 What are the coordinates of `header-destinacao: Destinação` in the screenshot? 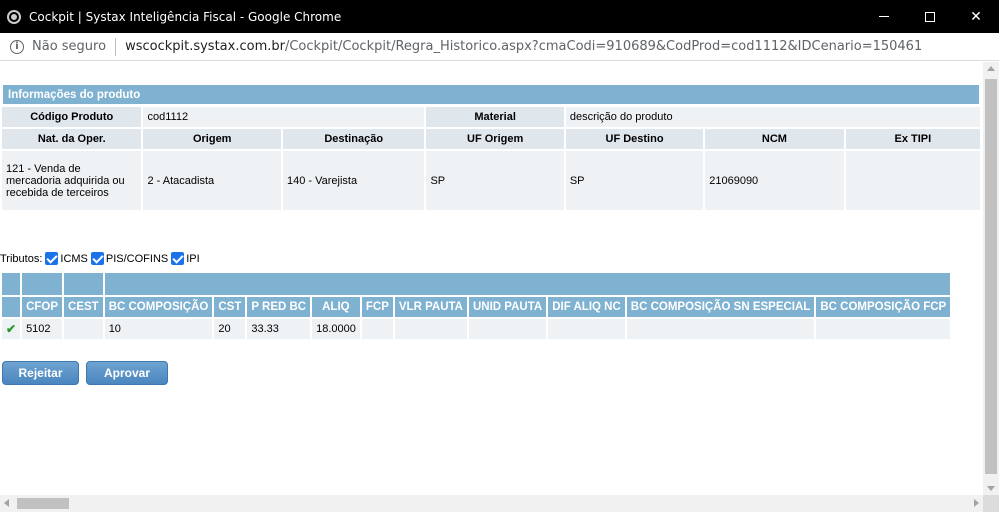 It's located at (353, 139).